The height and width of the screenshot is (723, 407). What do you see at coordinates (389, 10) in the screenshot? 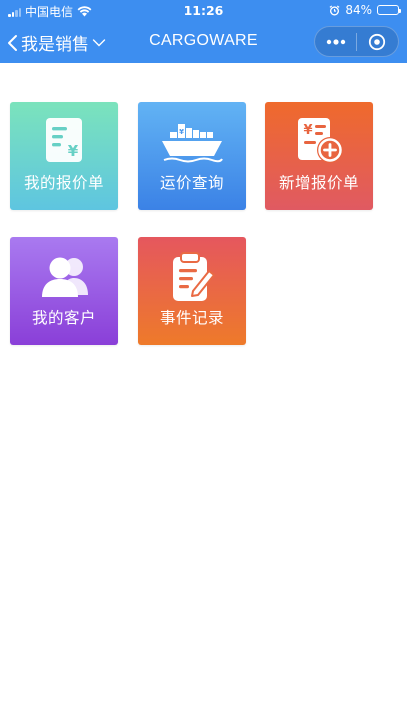
I see `battery-icon` at bounding box center [389, 10].